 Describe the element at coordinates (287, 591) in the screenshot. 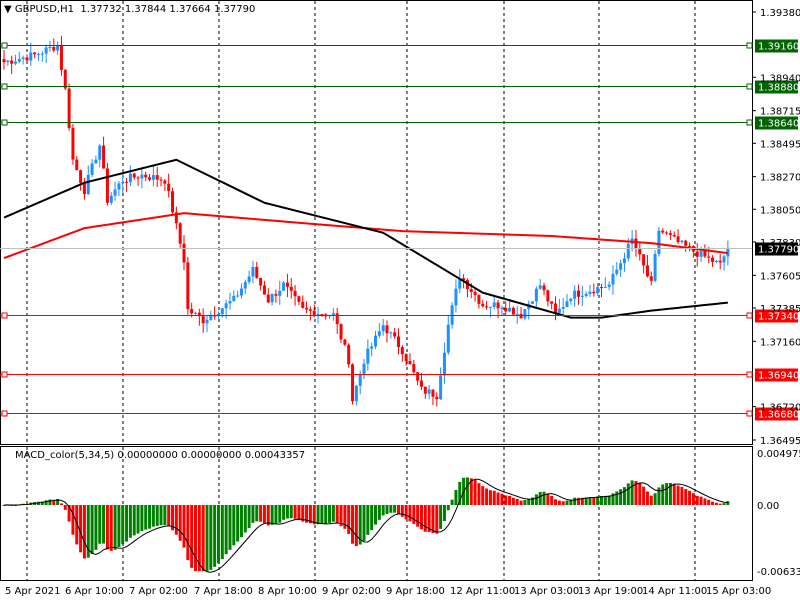

I see `time-tick-label: 8 Apr 10:00` at that location.